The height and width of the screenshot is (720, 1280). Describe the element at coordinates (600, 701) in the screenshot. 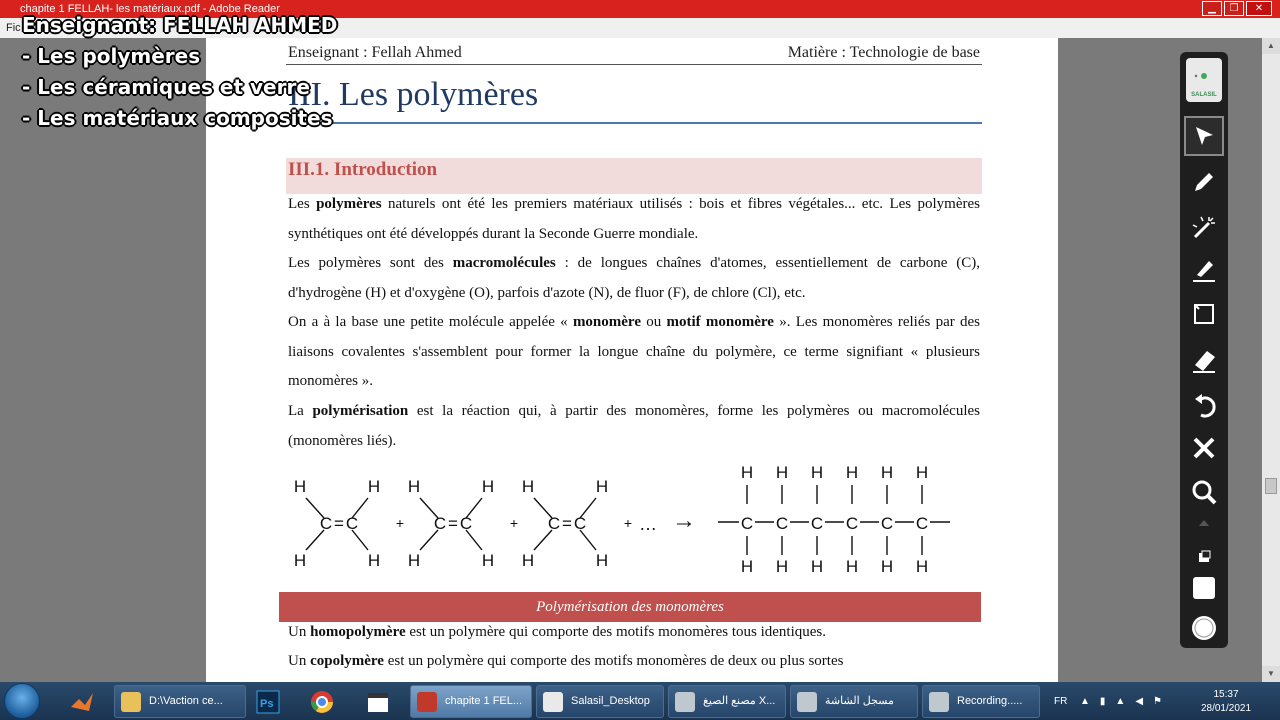

I see `taskbar-item-salasil: Salasil_Desktop` at that location.